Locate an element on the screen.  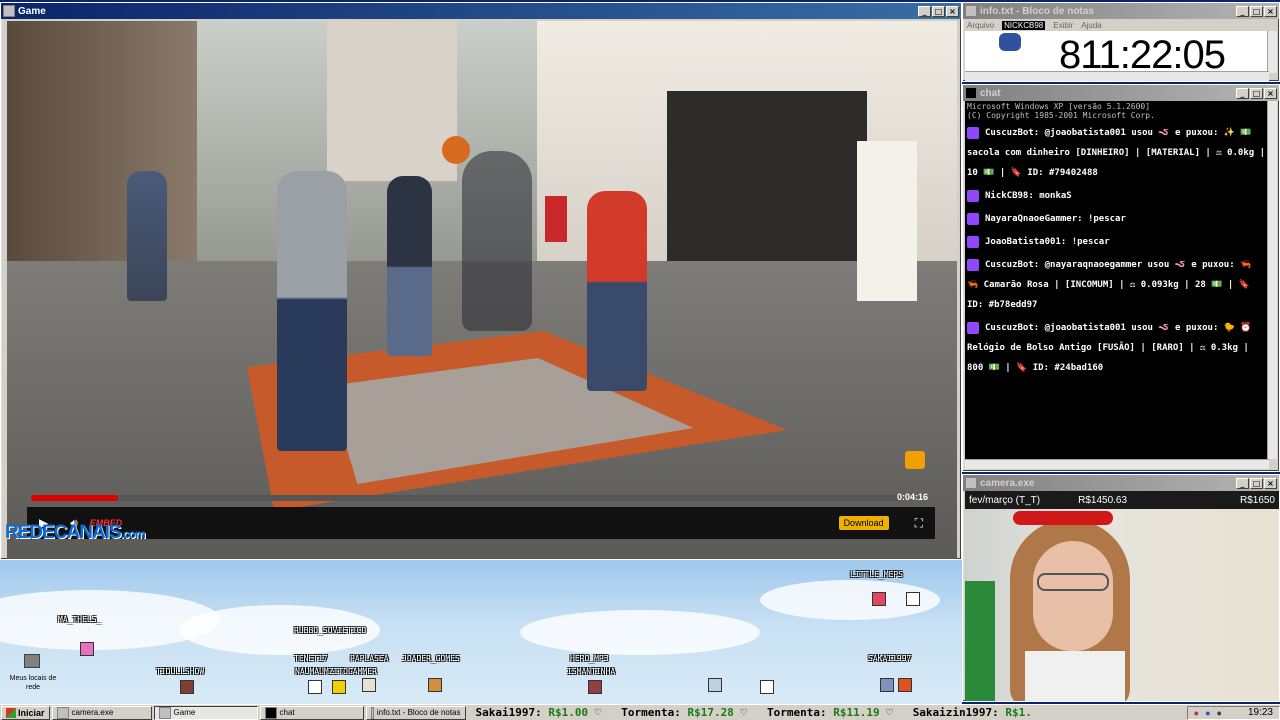
network-places-icon is located at coordinates (32, 661).